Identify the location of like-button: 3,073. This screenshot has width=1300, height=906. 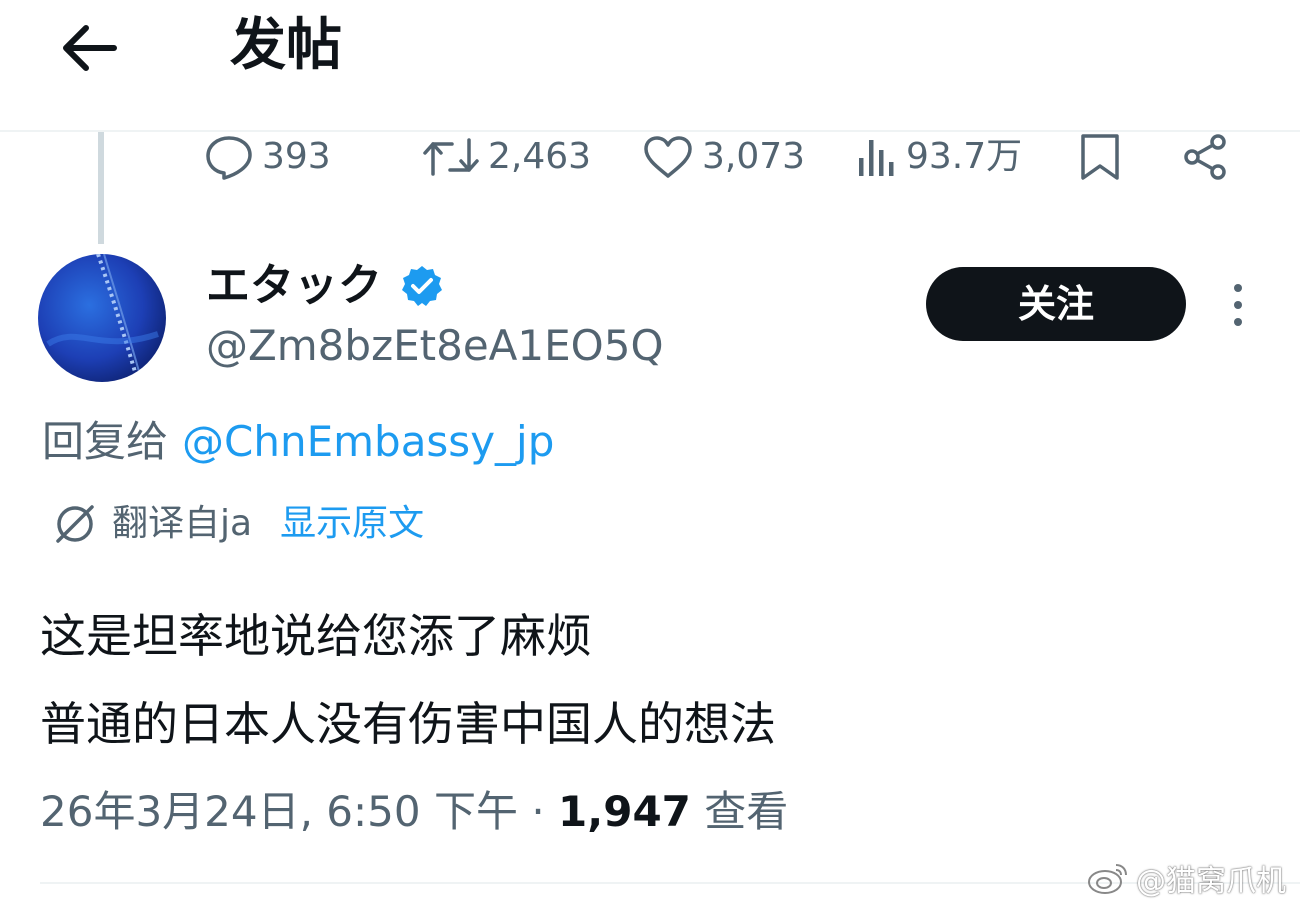
(723, 157).